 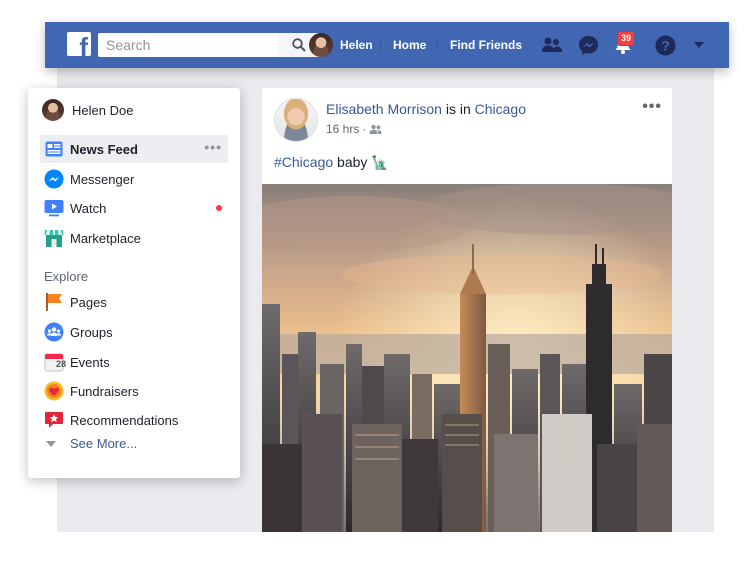 What do you see at coordinates (426, 129) in the screenshot?
I see `post-subtitle: 16 hrs ·` at bounding box center [426, 129].